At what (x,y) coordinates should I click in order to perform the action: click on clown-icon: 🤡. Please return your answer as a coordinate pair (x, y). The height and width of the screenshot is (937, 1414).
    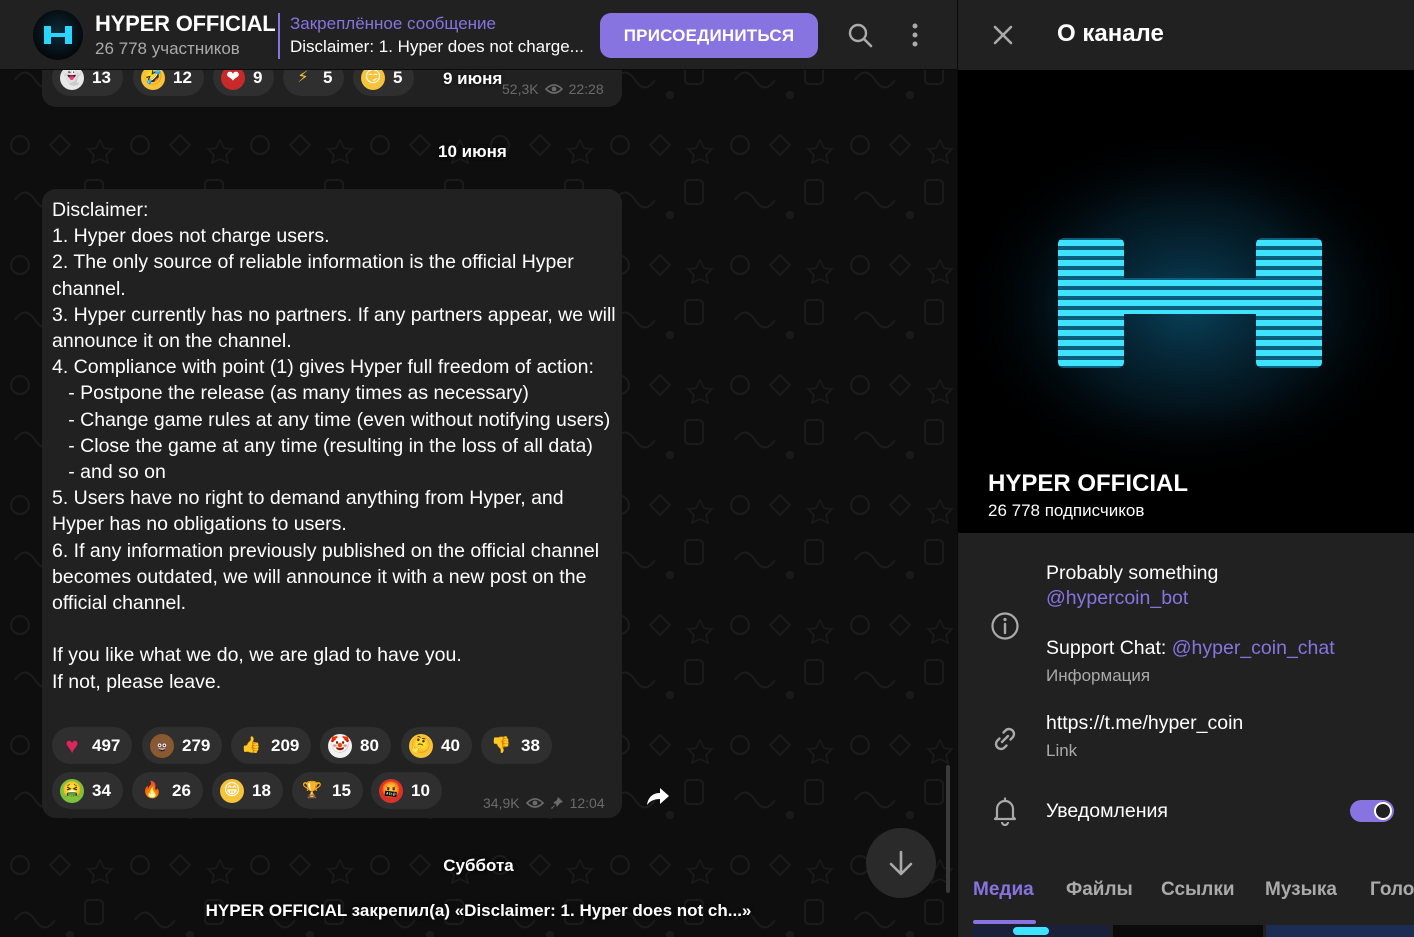
    Looking at the image, I should click on (340, 745).